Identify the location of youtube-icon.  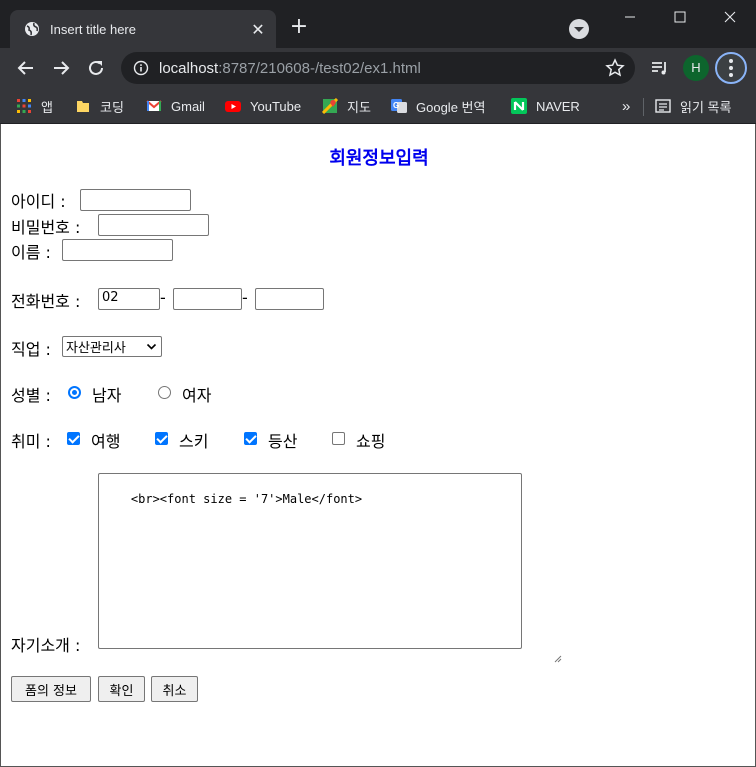
(233, 106).